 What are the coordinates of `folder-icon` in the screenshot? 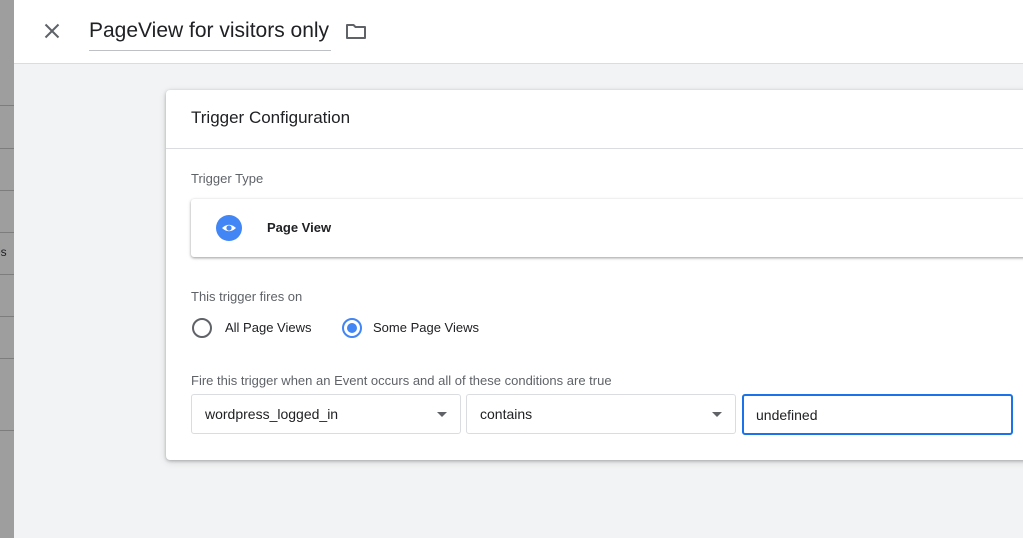 It's located at (356, 31).